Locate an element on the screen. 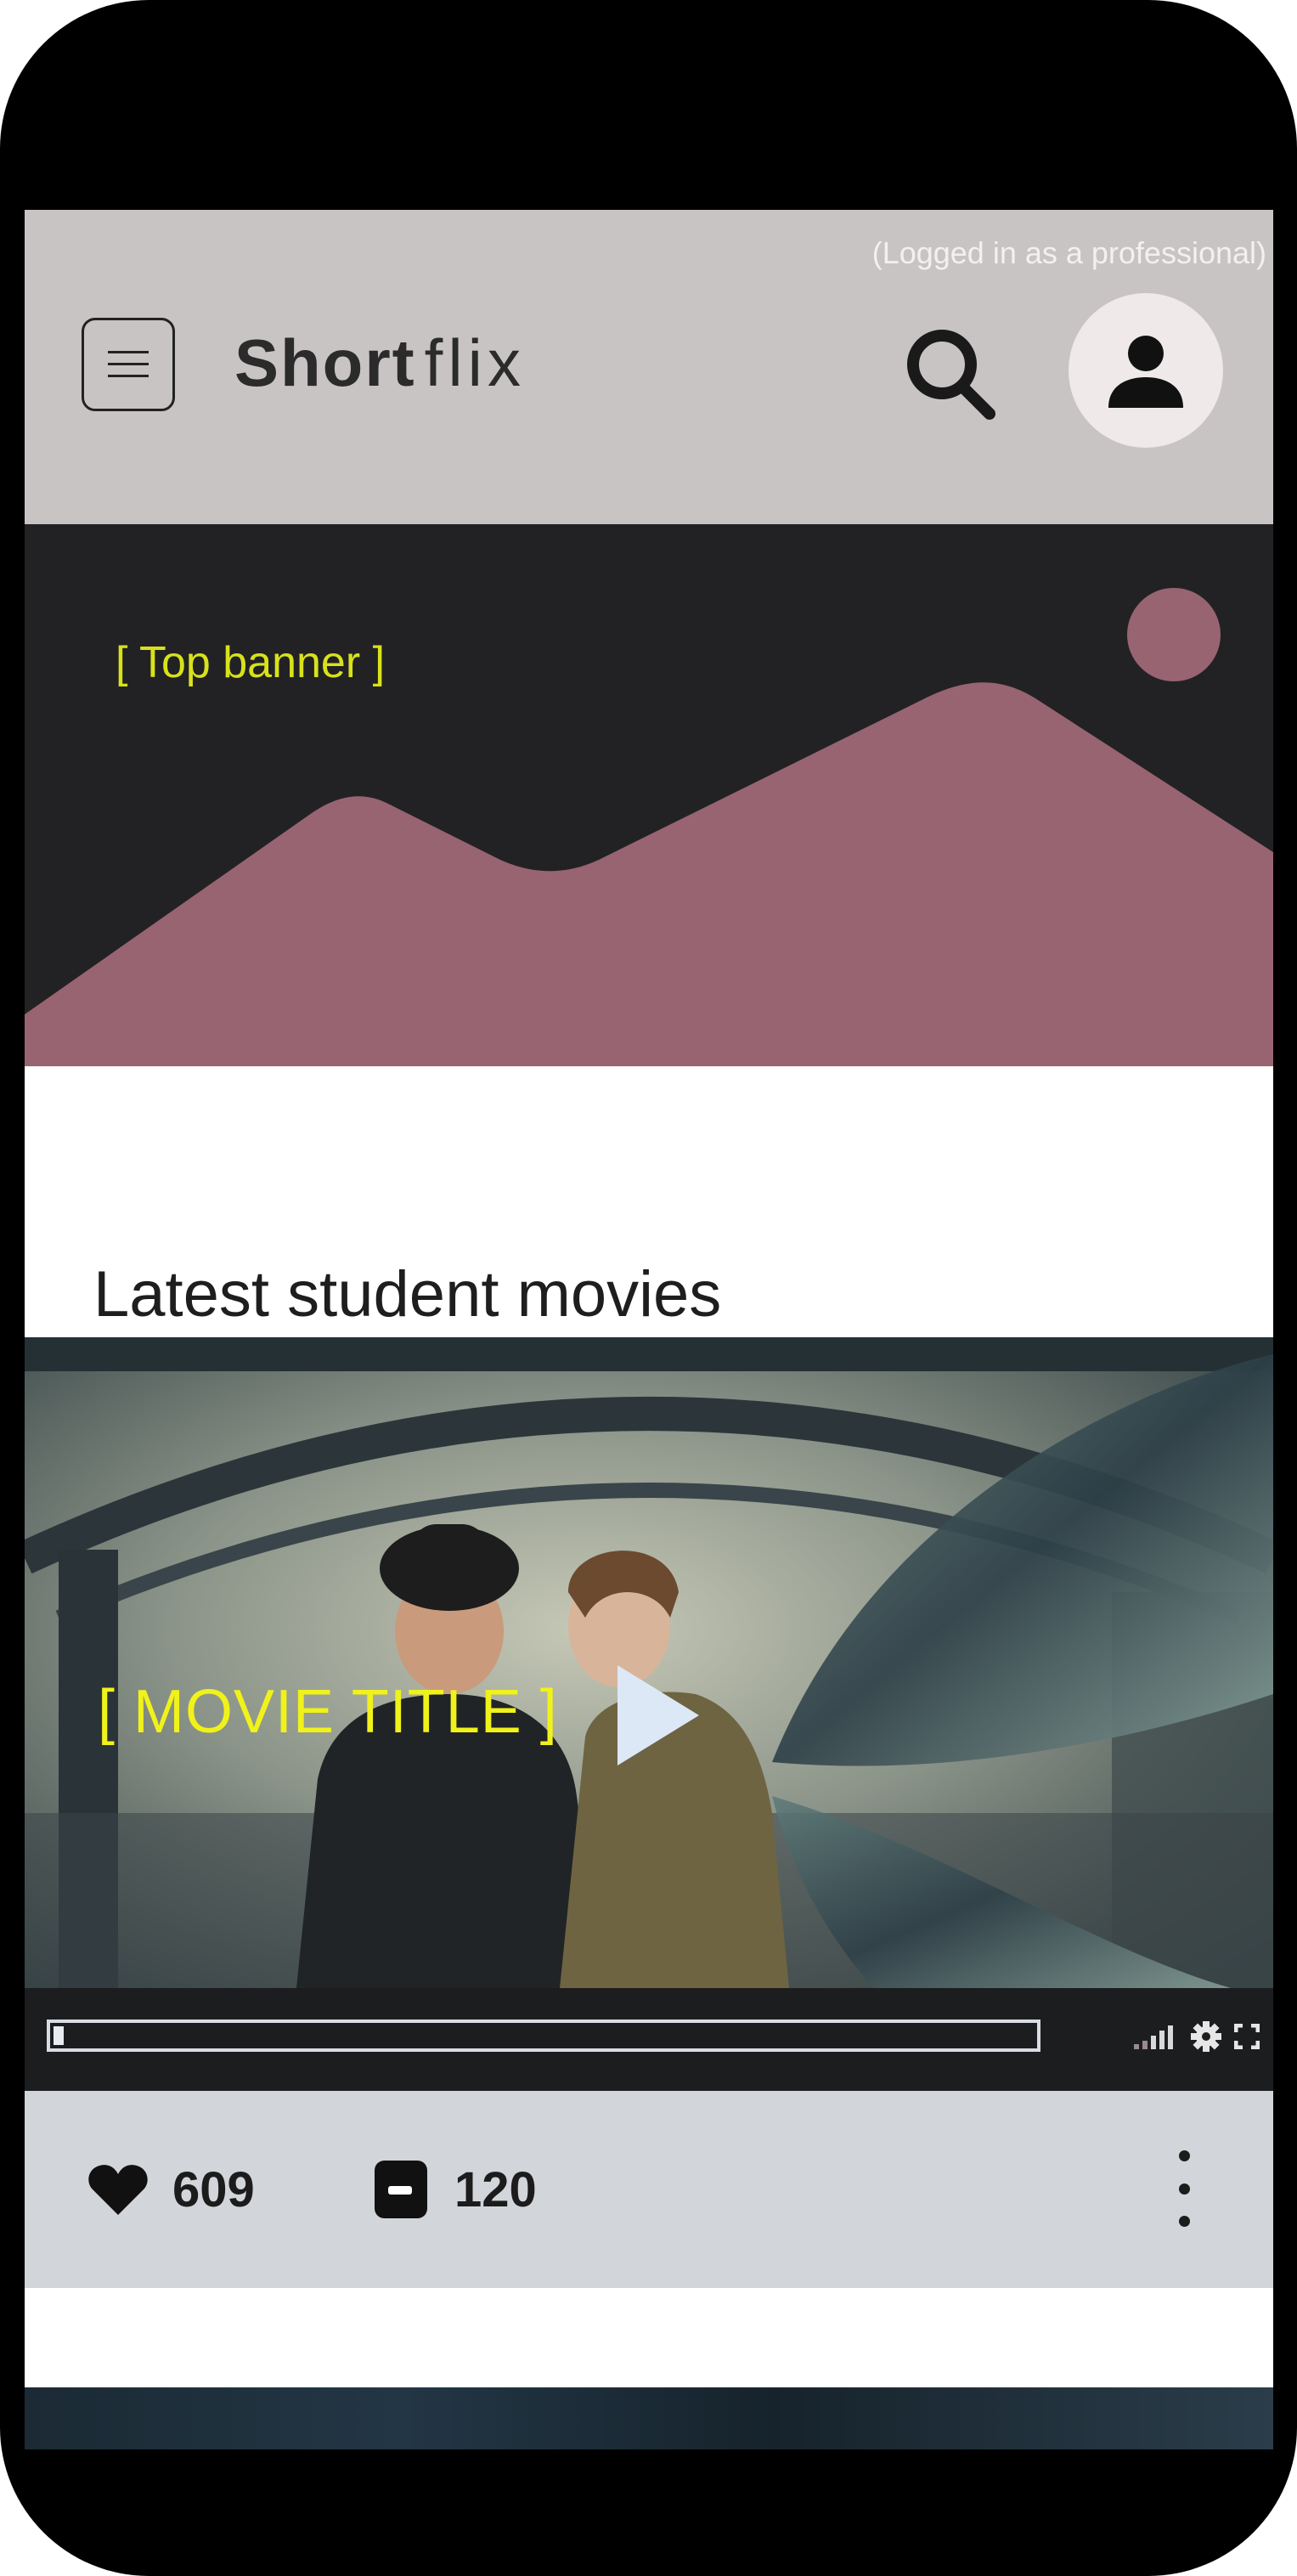 The height and width of the screenshot is (2576, 1297). action-bar: 609 120 is located at coordinates (649, 2189).